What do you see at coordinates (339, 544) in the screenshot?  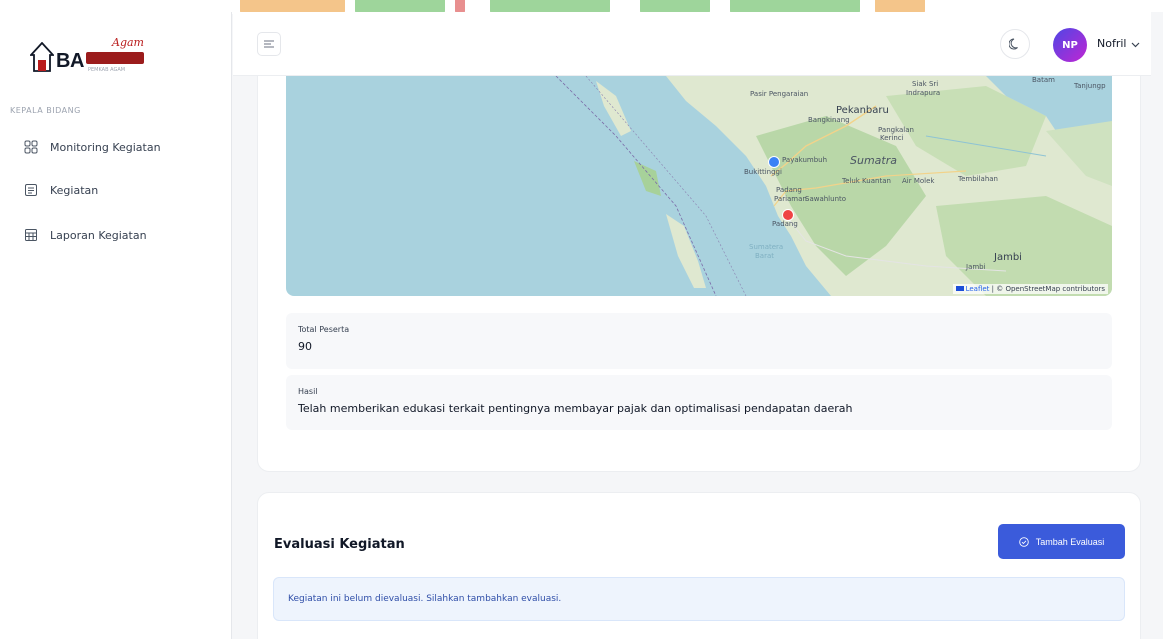 I see `evaluasi-title: Evaluasi Kegiatan` at bounding box center [339, 544].